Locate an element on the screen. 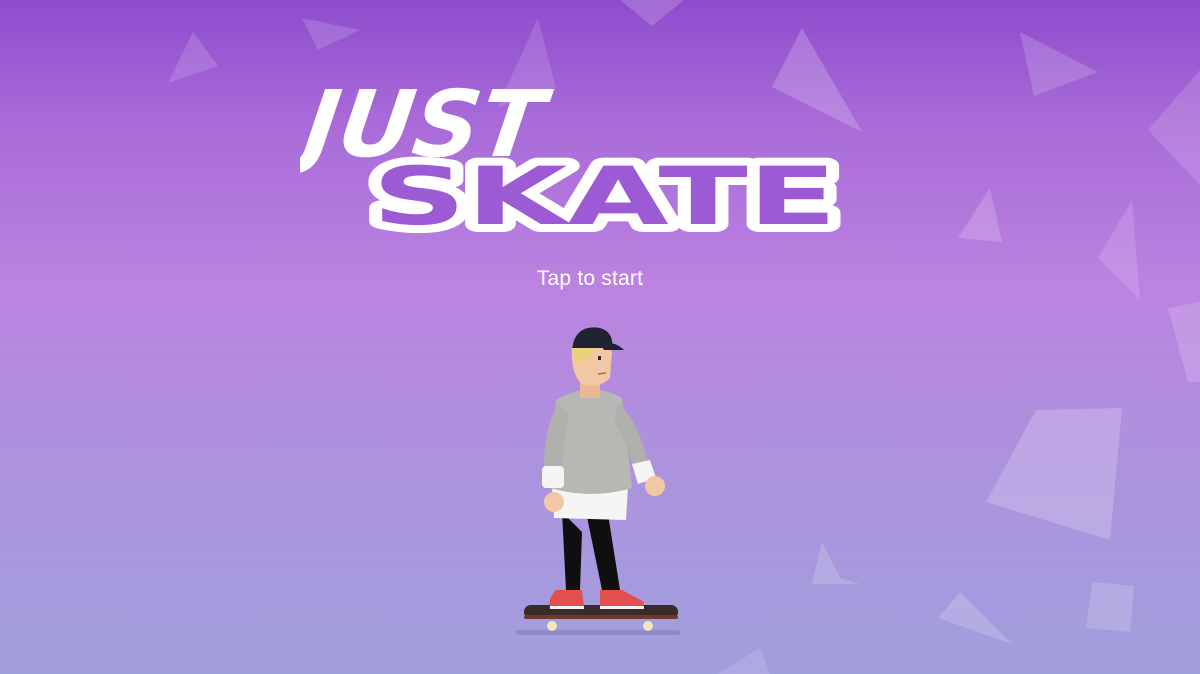  pants-right-leg is located at coordinates (603, 551).